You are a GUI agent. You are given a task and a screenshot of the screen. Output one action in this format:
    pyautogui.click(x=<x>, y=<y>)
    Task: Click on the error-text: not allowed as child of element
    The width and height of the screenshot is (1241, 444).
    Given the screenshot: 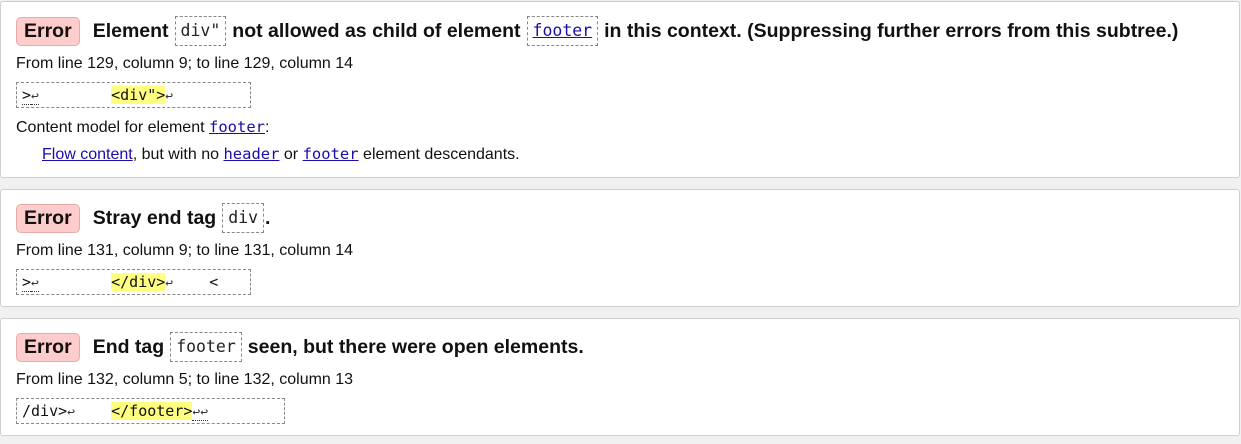 What is the action you would take?
    pyautogui.click(x=376, y=31)
    